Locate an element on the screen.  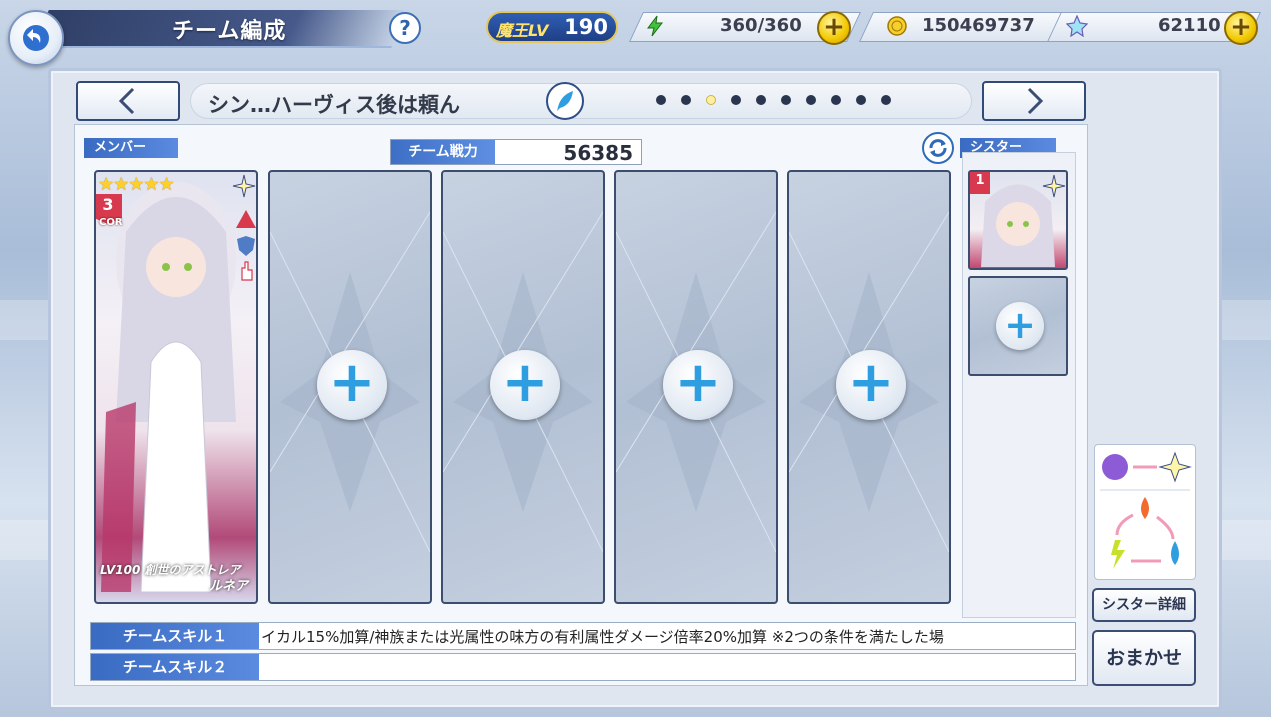
chevron-right-icon is located at coordinates (1035, 101).